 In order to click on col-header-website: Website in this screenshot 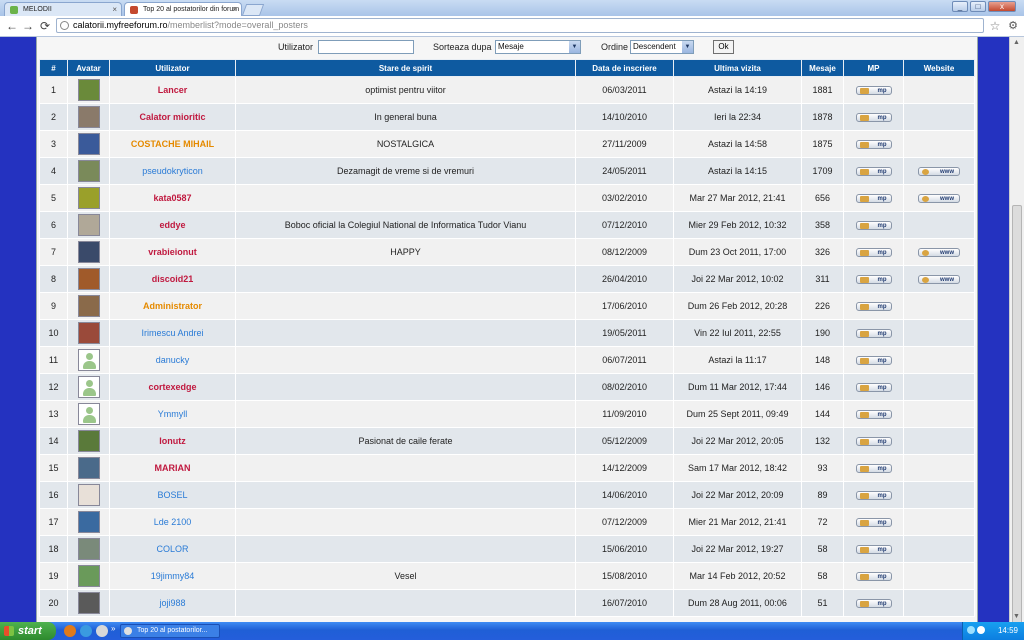, I will do `click(939, 68)`.